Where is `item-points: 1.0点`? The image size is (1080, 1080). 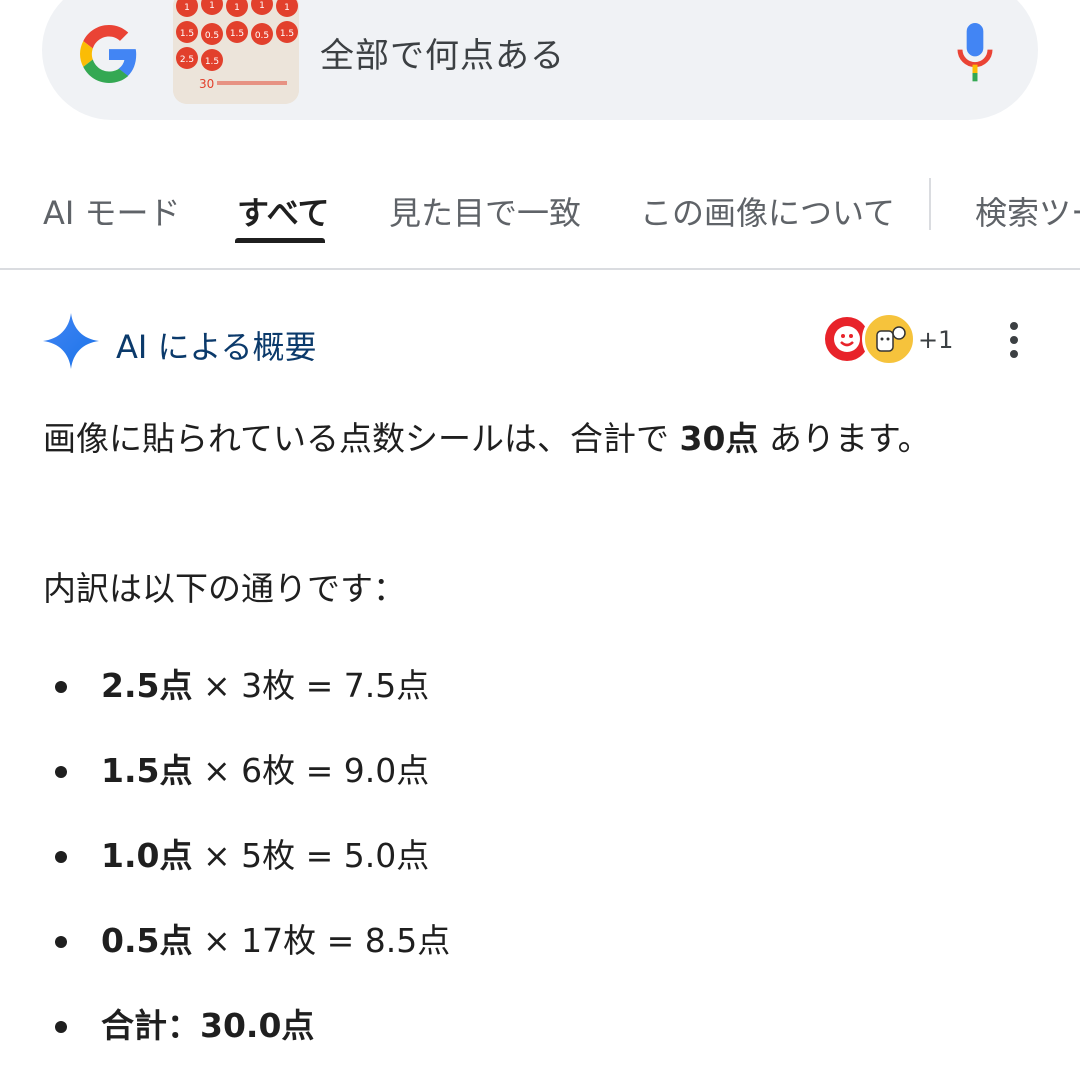 item-points: 1.0点 is located at coordinates (147, 855).